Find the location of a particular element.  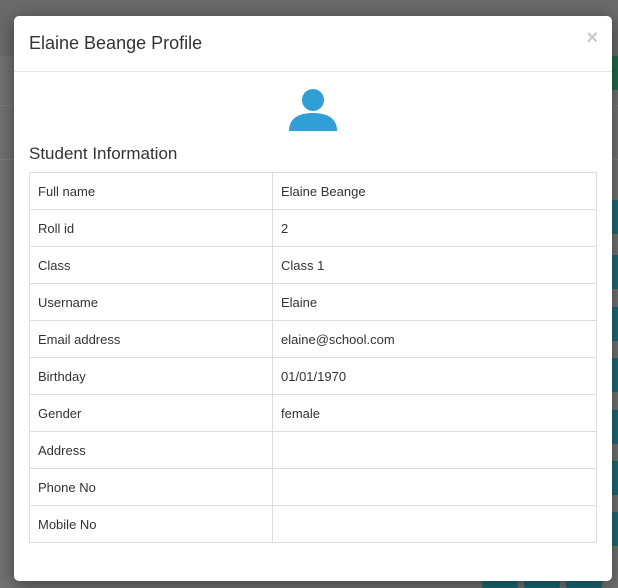

table-row: Full name Elaine Beange is located at coordinates (313, 191).